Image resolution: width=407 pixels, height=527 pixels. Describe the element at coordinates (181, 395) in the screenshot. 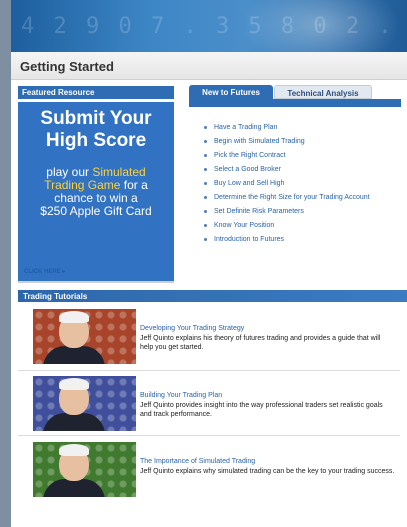

I see `tutorial-title: Building Your Trading Plan` at that location.